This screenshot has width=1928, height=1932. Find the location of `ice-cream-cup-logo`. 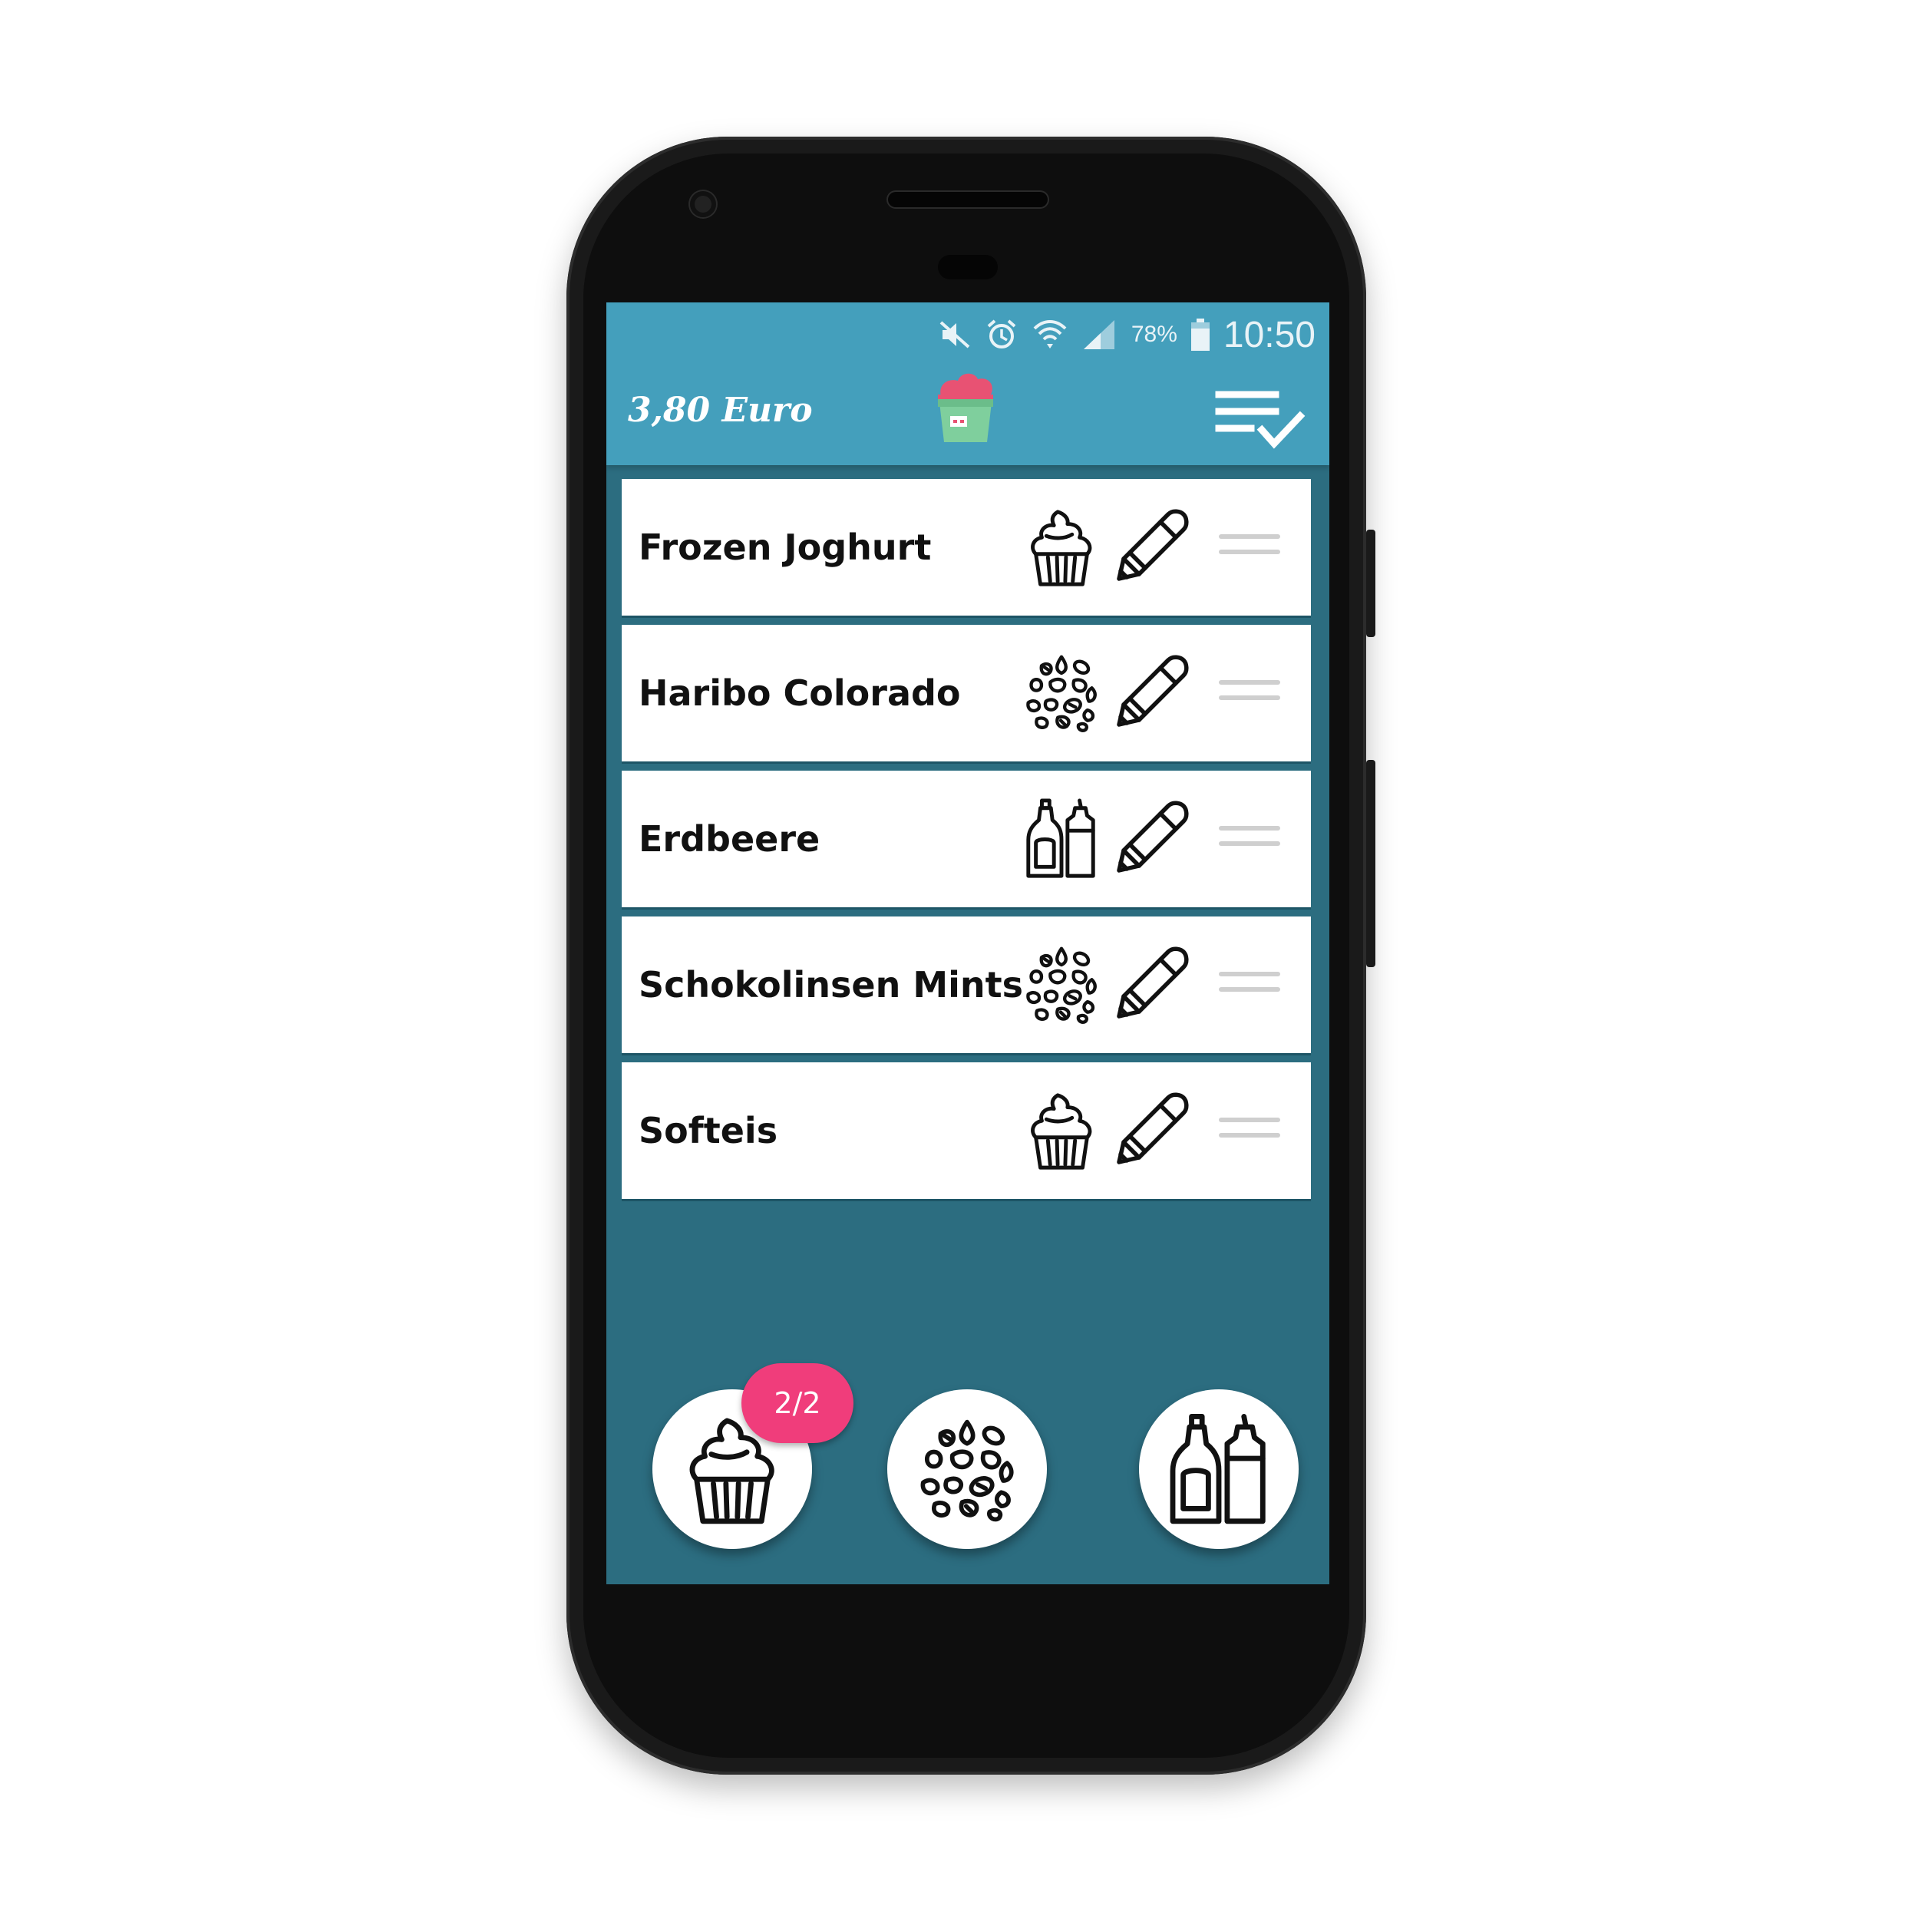

ice-cream-cup-logo is located at coordinates (966, 407).